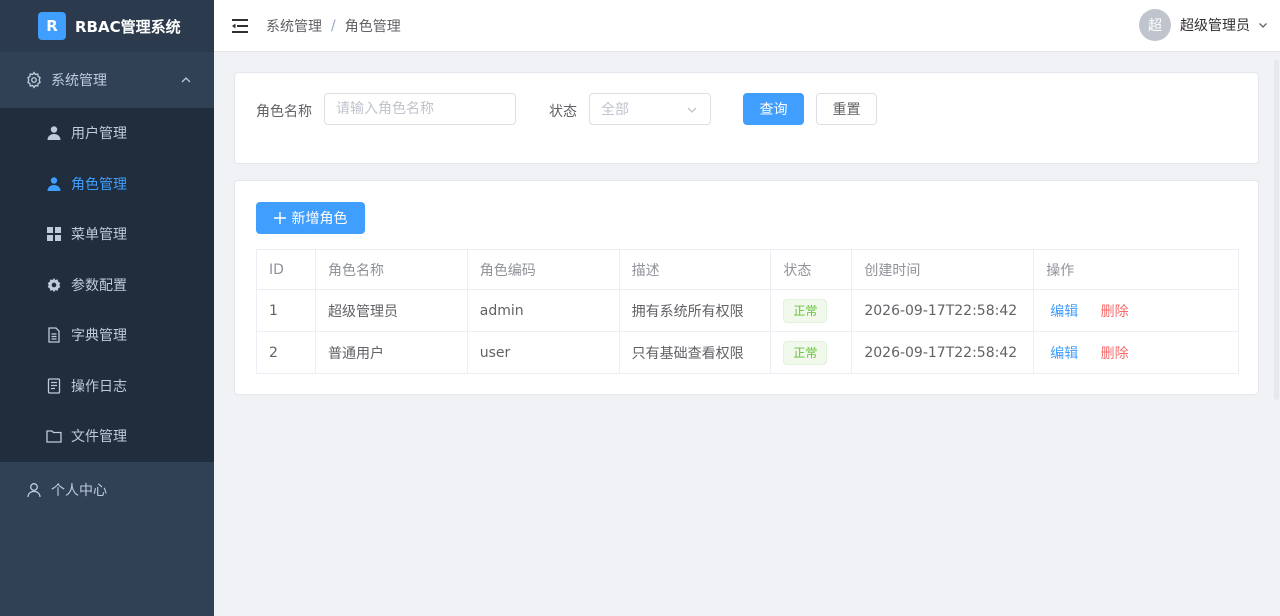  I want to click on user-menu: 超 超级管理员, so click(1203, 25).